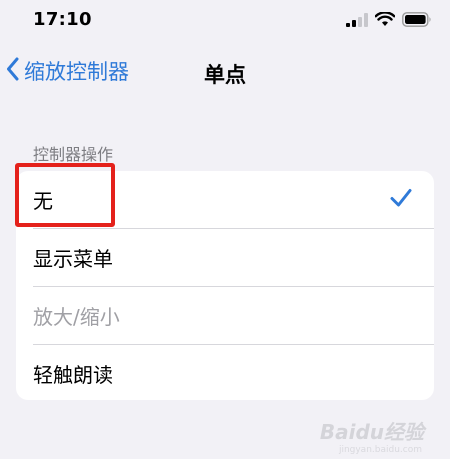 This screenshot has width=450, height=459. What do you see at coordinates (73, 259) in the screenshot?
I see `option-label: 显示菜单` at bounding box center [73, 259].